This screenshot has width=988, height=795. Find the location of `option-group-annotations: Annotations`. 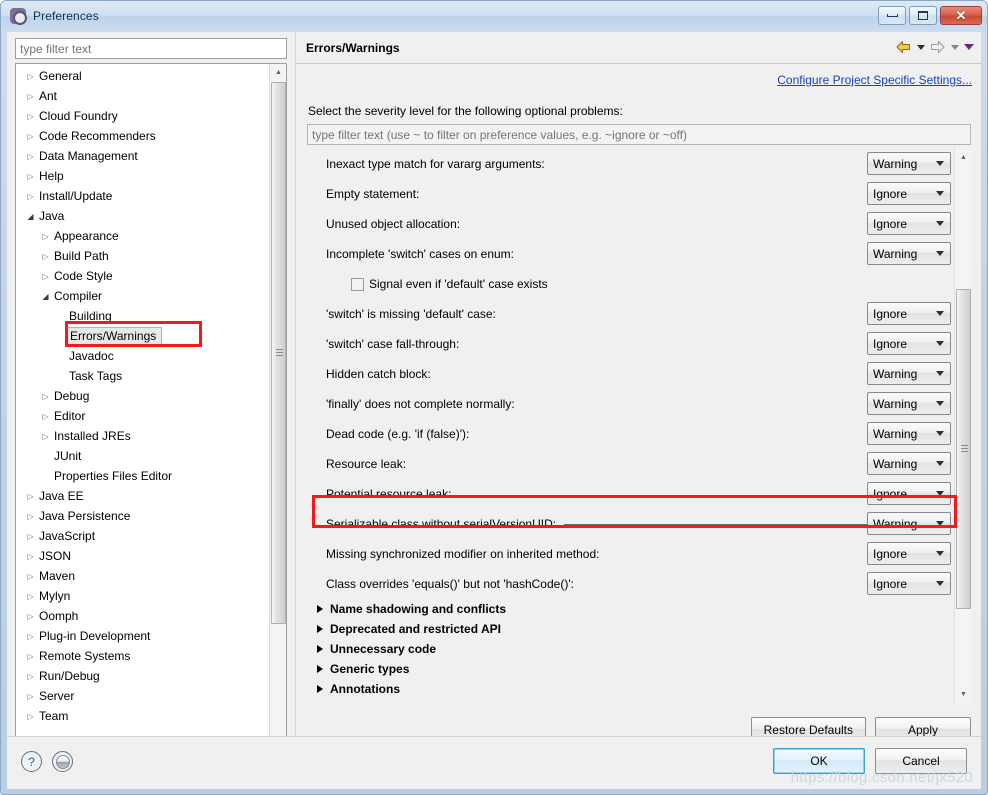

option-group-annotations: Annotations is located at coordinates (630, 689).